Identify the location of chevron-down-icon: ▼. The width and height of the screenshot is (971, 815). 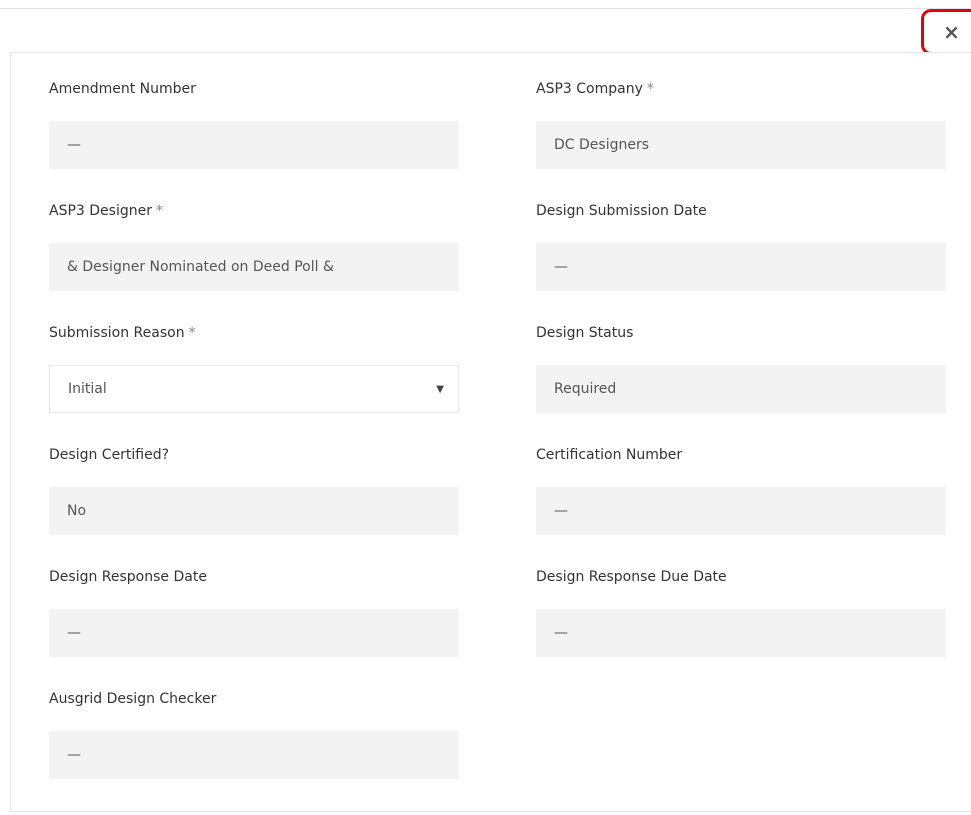
(440, 389).